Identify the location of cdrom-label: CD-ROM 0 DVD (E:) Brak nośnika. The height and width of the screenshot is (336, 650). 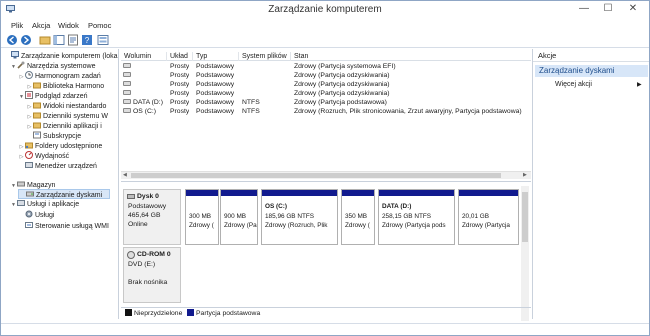
(152, 275).